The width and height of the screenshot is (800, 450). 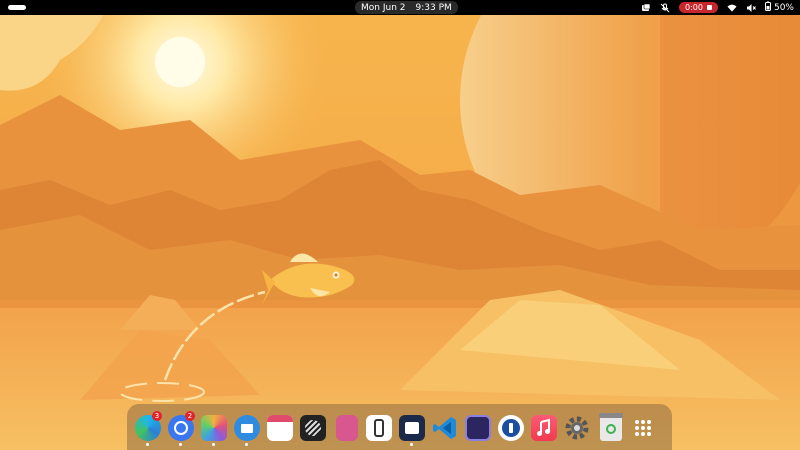 I want to click on app-grid-icon, so click(x=643, y=428).